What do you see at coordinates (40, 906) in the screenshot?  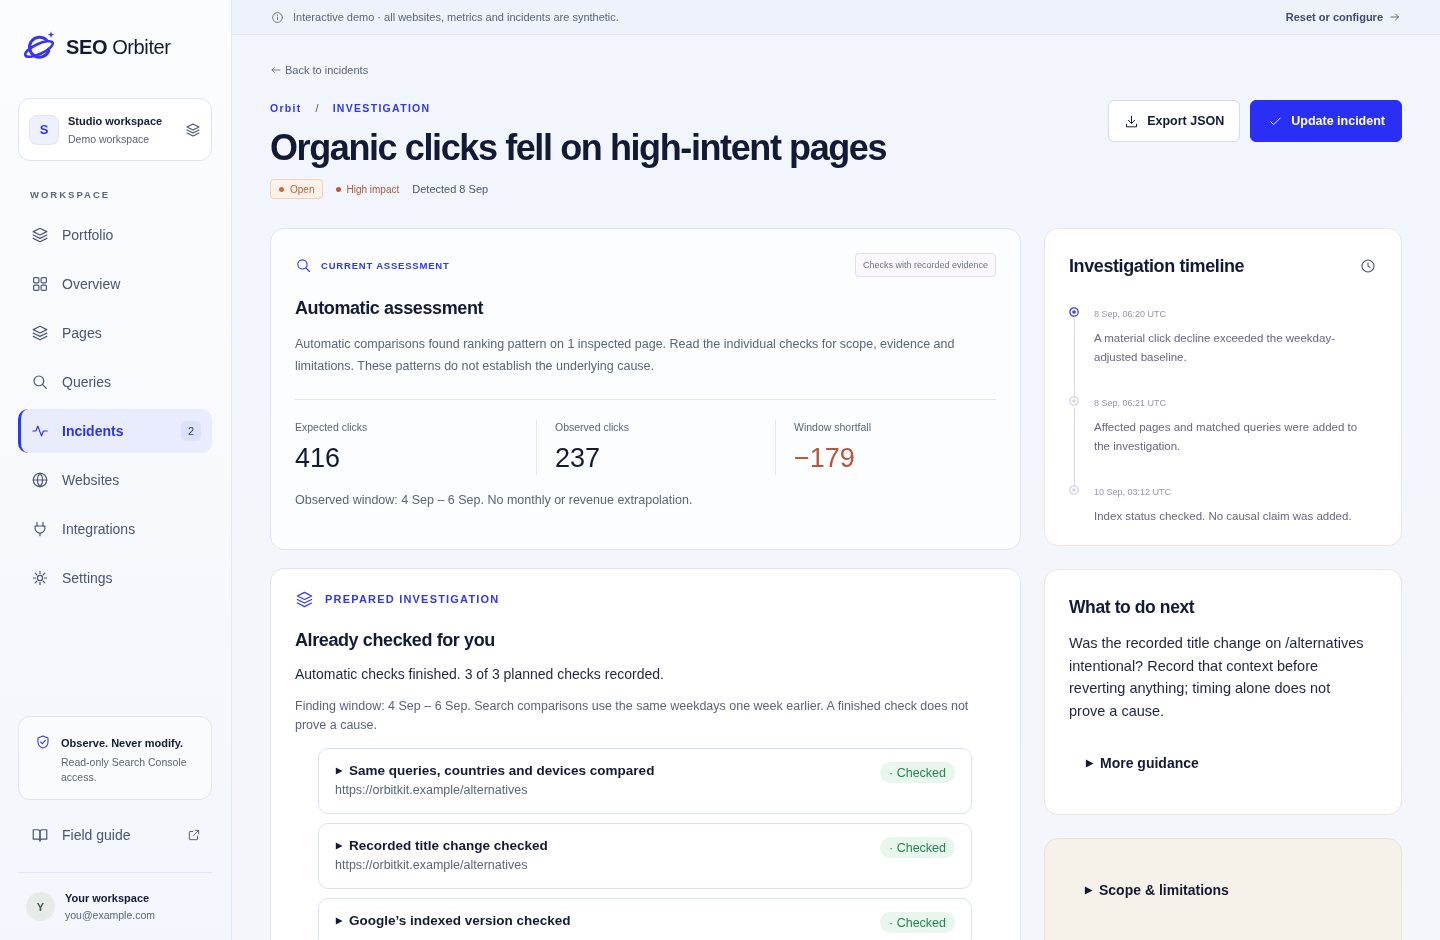 I see `user-avatar: Y` at bounding box center [40, 906].